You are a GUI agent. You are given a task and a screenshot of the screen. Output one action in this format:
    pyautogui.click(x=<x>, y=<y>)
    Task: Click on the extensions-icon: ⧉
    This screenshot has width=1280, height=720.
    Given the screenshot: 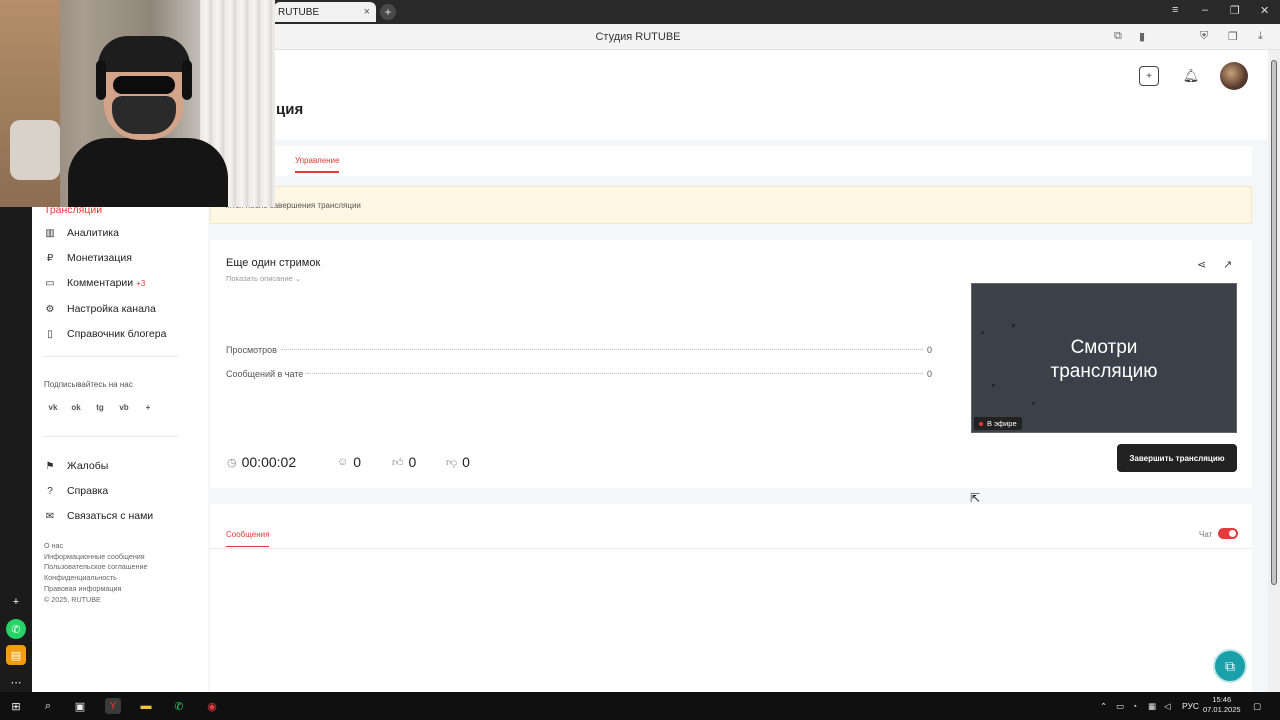 What is the action you would take?
    pyautogui.click(x=1118, y=36)
    